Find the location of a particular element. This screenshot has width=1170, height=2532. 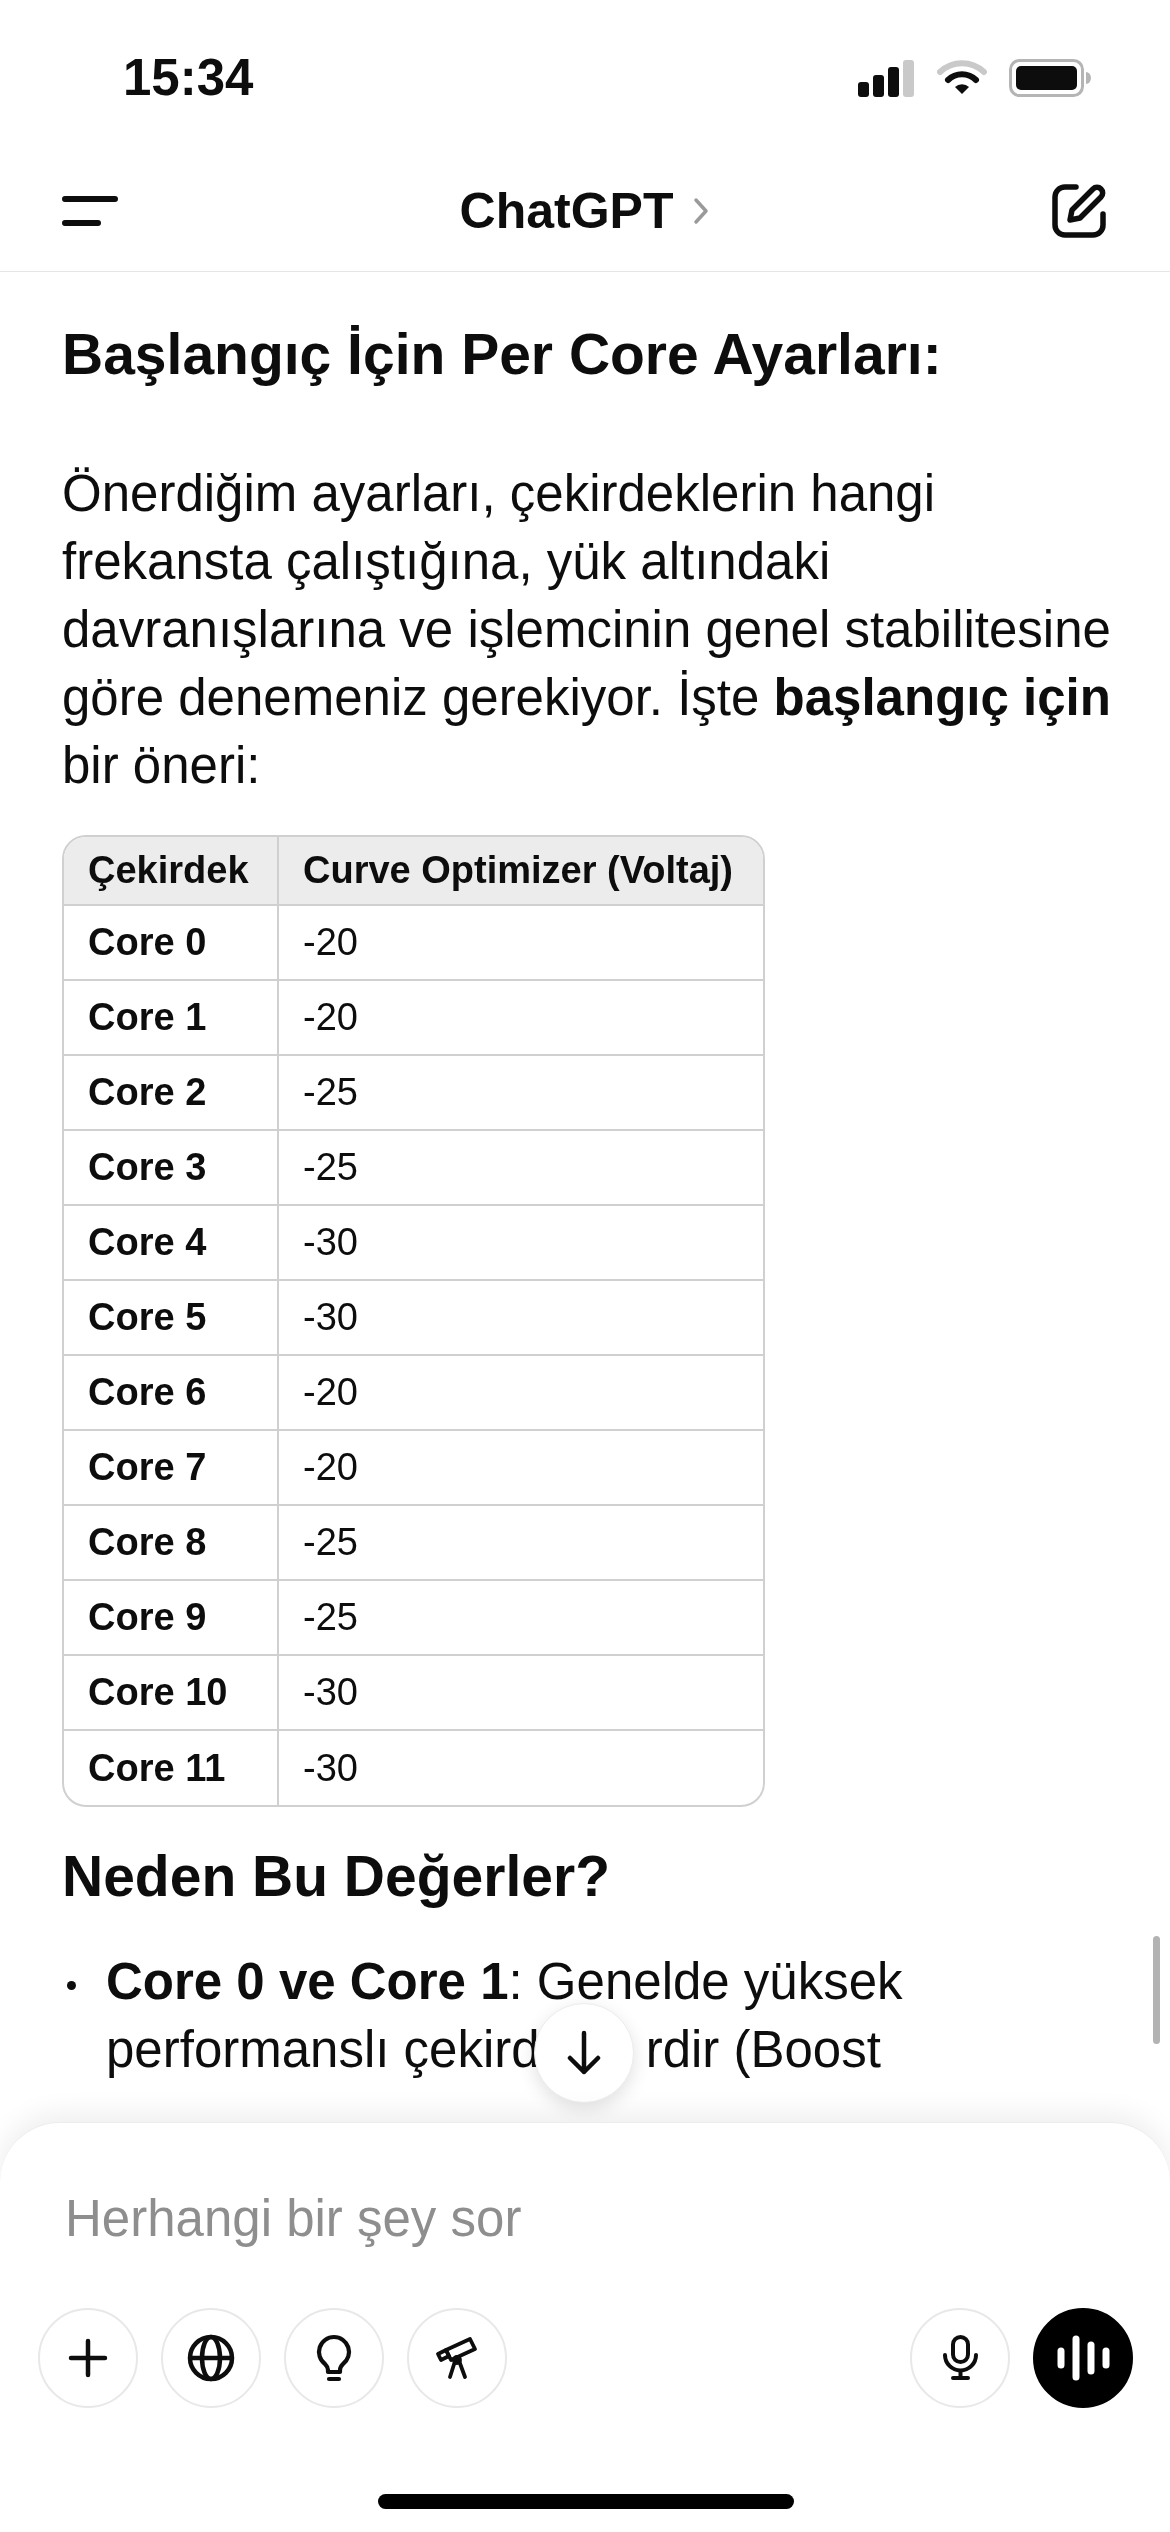

list-item-text: Core 0 ve Core 1: Genelde yüksek is located at coordinates (504, 1982).